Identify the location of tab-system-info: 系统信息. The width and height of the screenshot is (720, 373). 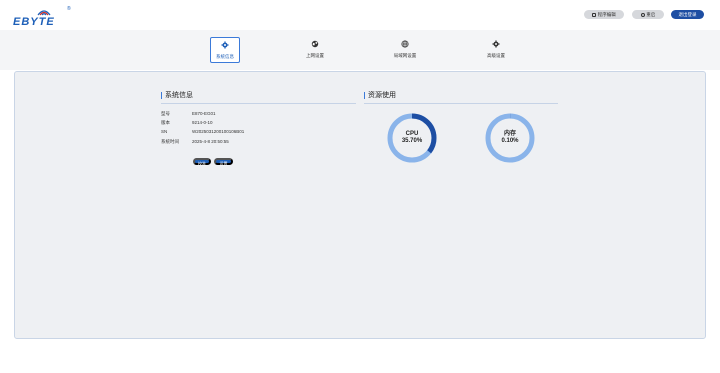
(225, 50).